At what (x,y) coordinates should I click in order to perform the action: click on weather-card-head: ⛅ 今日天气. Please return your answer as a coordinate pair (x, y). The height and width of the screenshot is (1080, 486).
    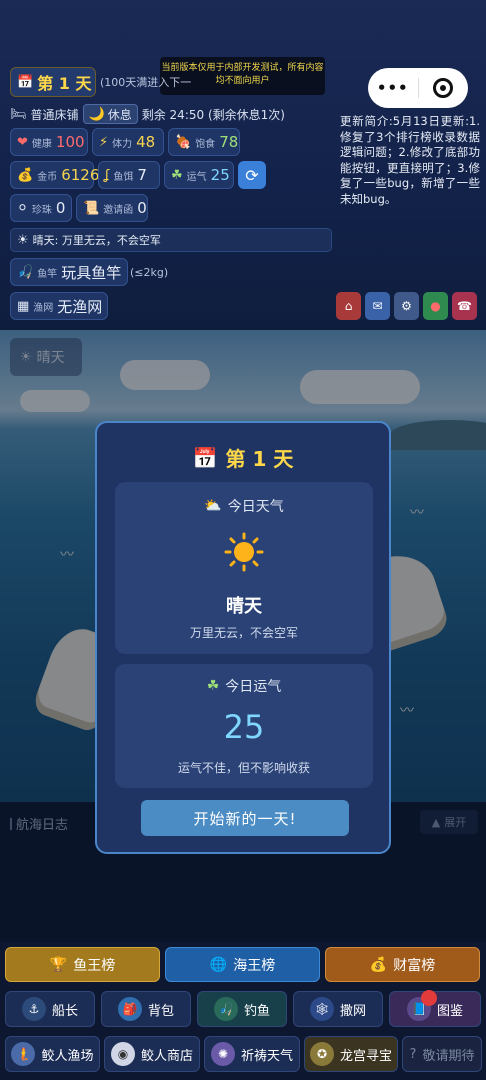
    Looking at the image, I should click on (244, 506).